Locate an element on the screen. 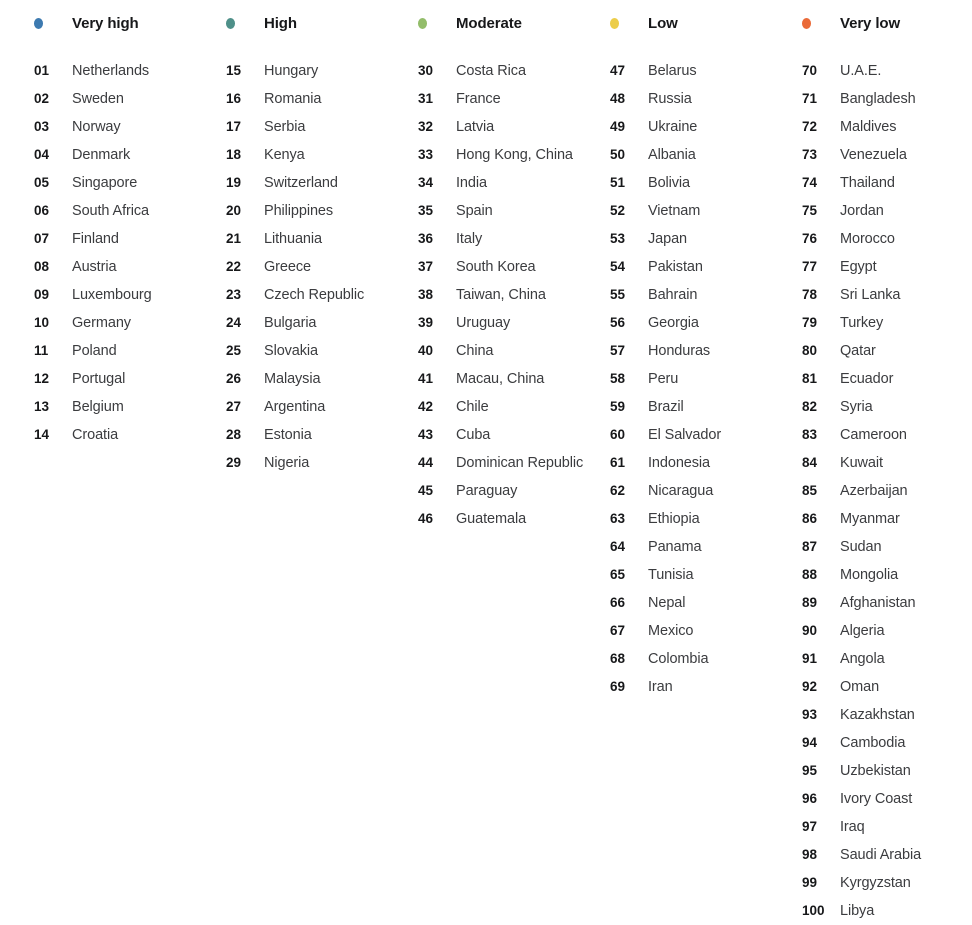  list-item: 51 Bolivia is located at coordinates (706, 183).